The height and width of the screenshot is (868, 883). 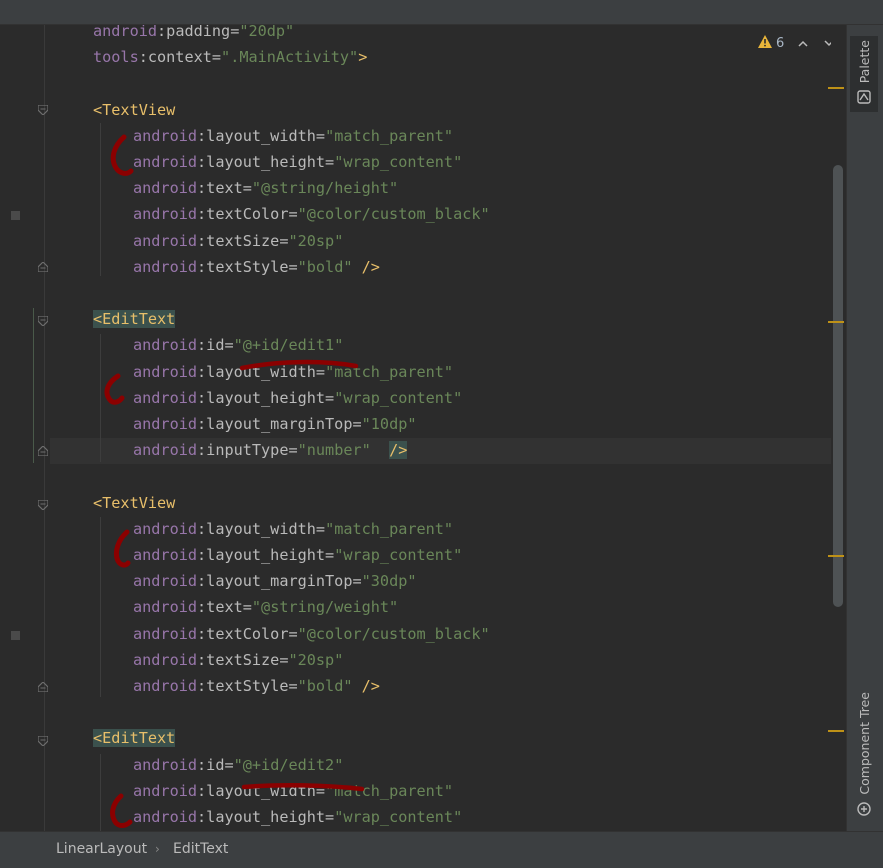 I want to click on attr-value: "match_parent", so click(x=389, y=371).